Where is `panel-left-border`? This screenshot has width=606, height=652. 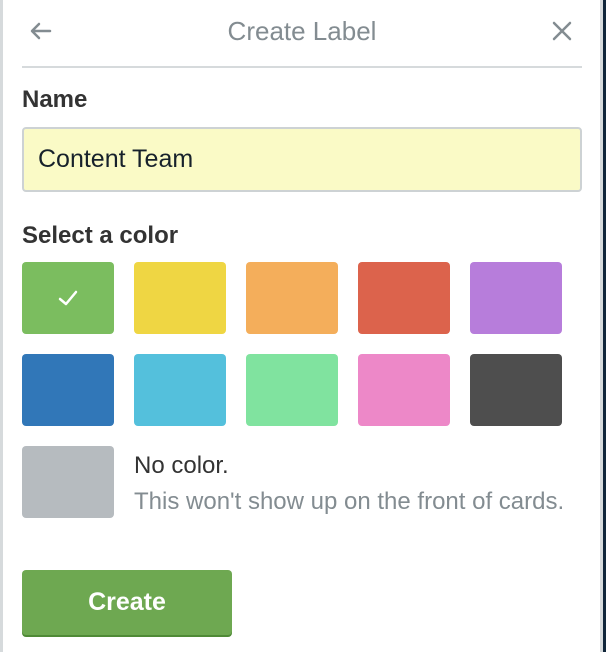 panel-left-border is located at coordinates (1, 326).